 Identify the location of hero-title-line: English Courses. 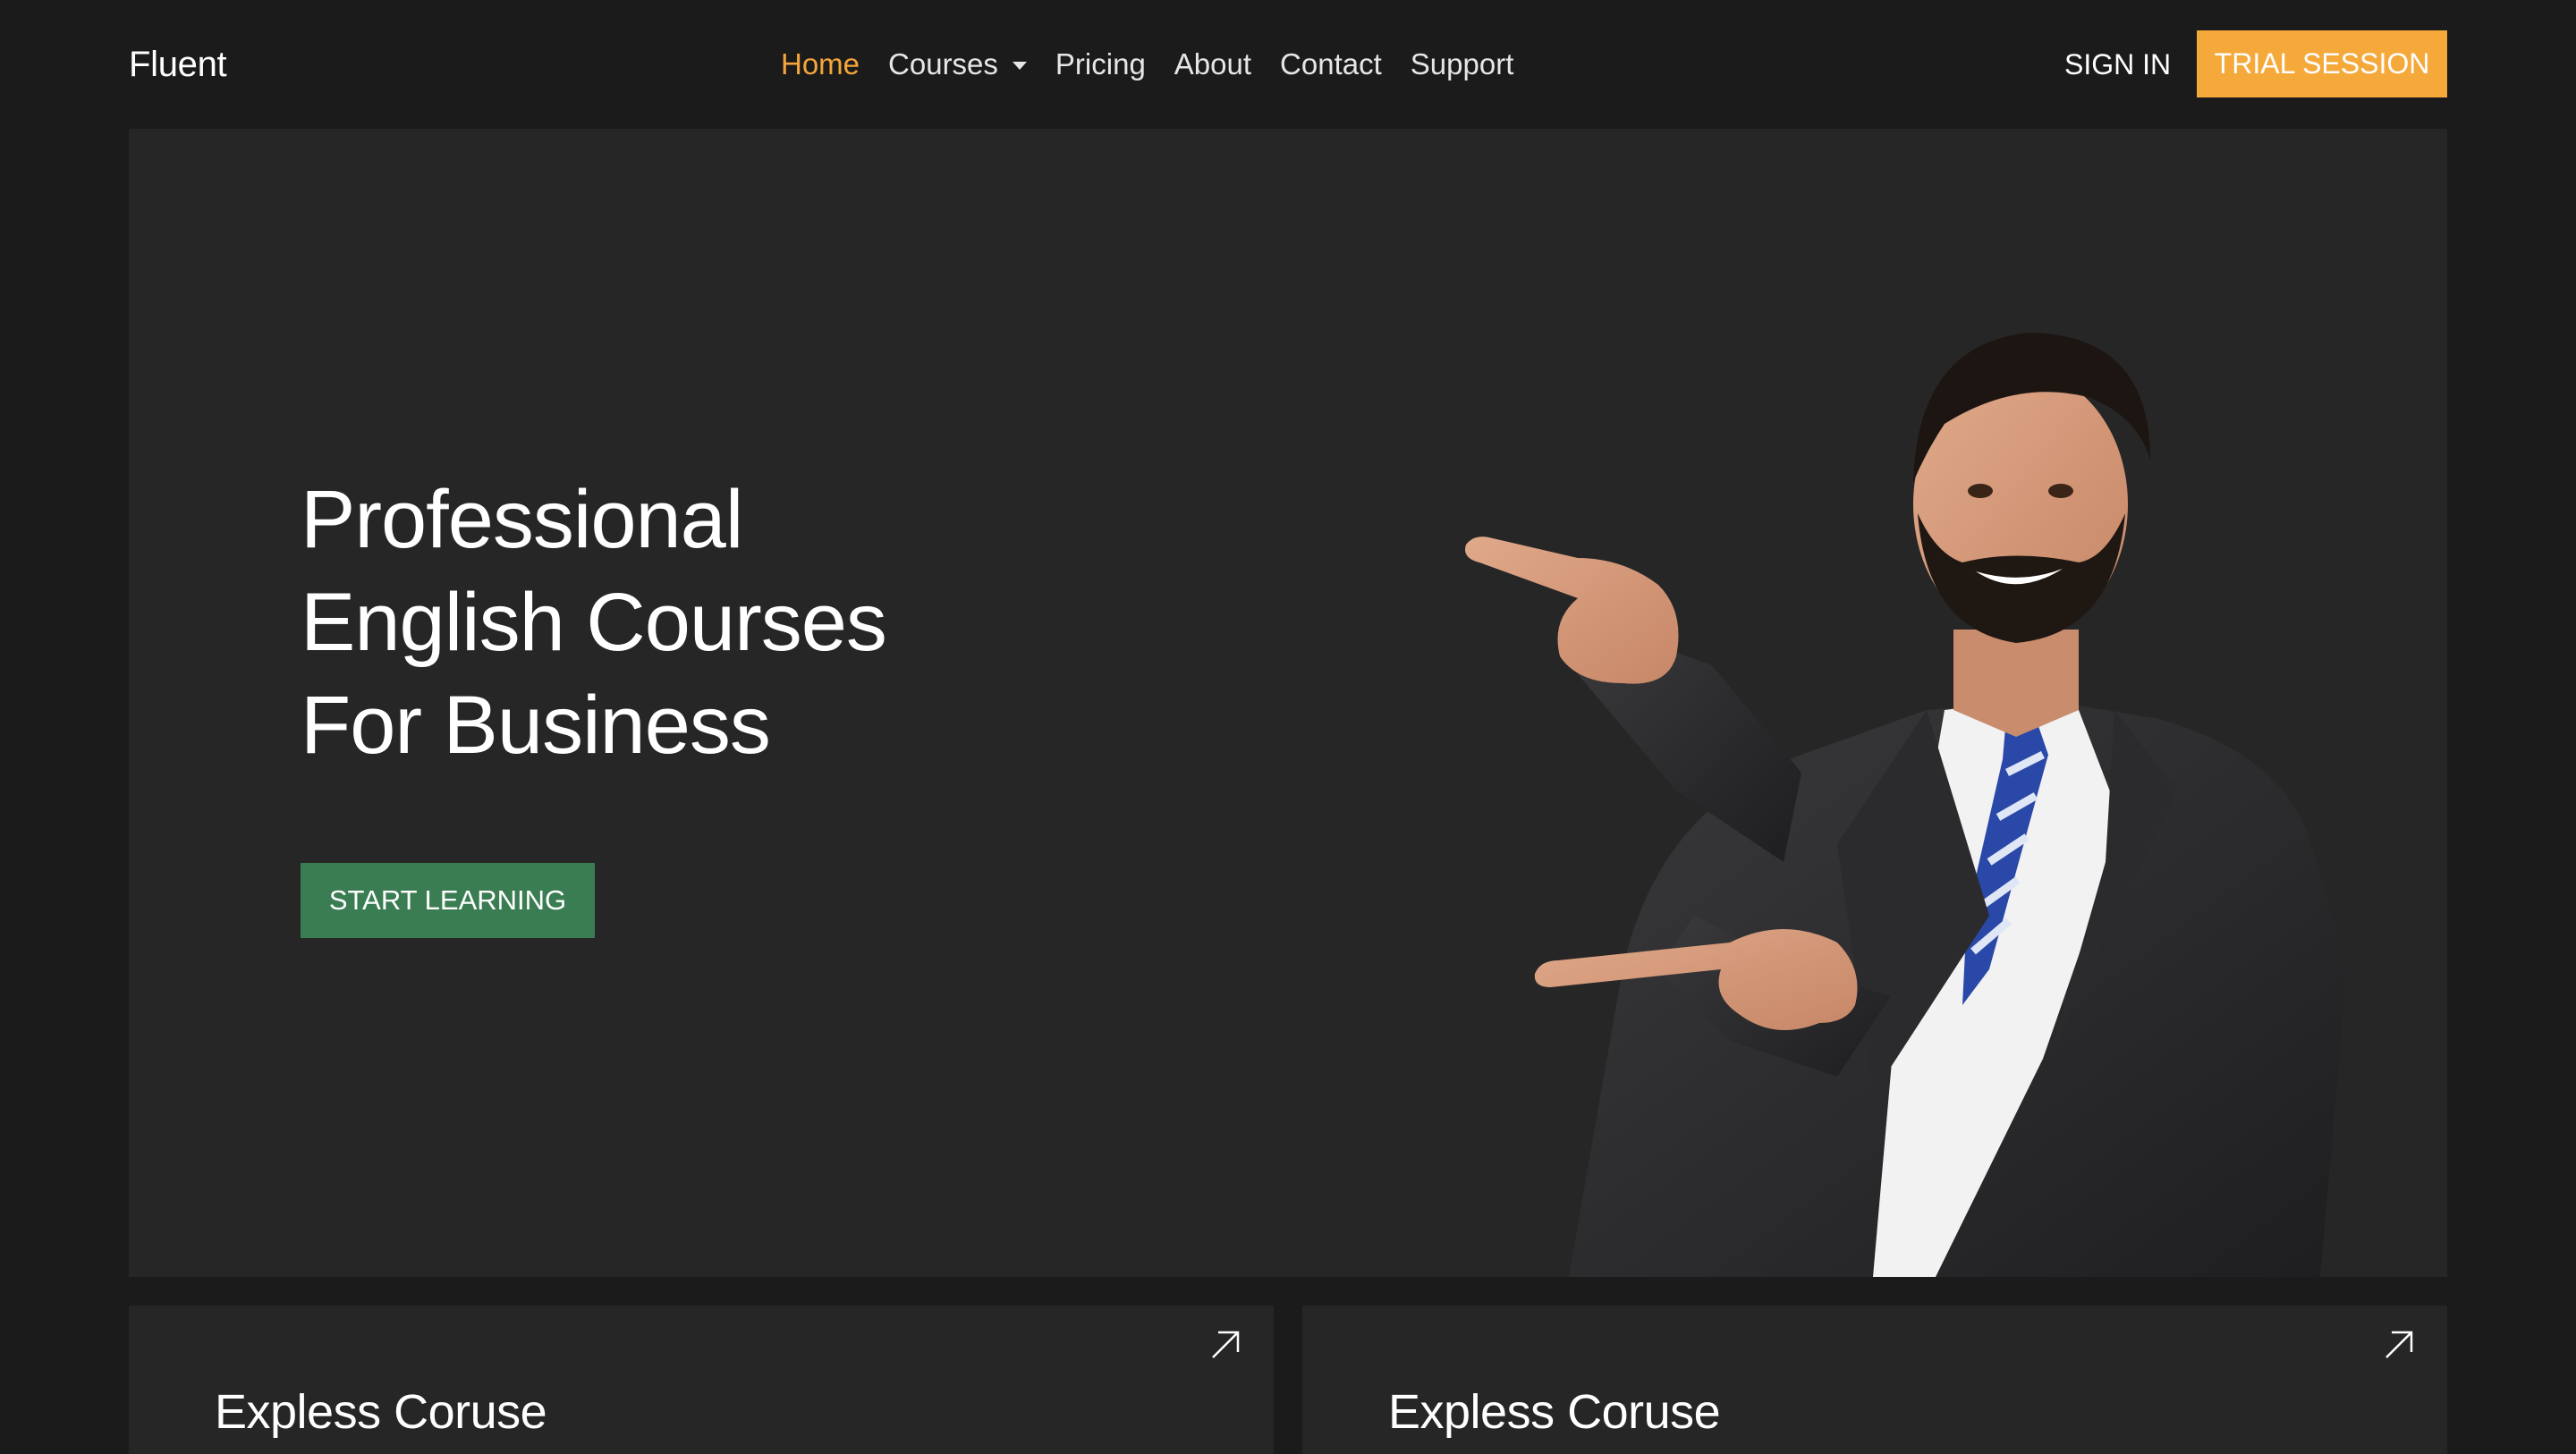
(594, 622).